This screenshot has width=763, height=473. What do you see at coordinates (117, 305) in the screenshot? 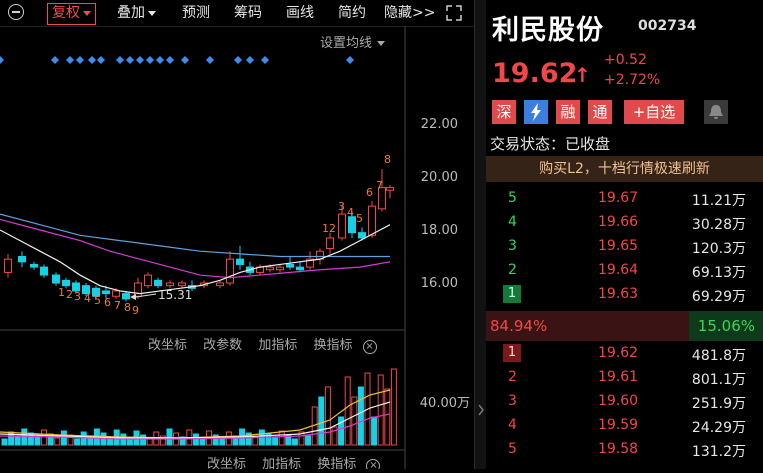
I see `td-count-down: 7` at bounding box center [117, 305].